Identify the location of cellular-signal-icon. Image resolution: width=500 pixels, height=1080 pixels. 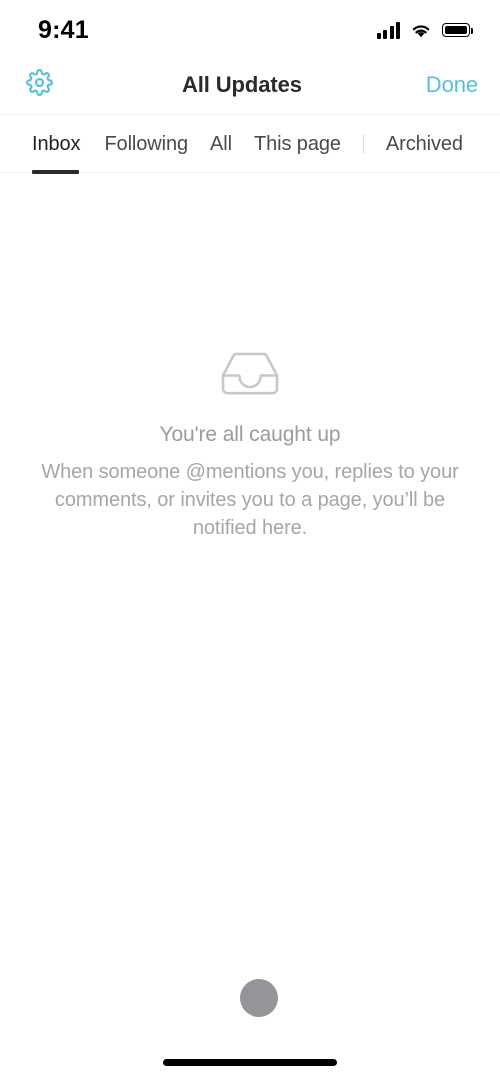
(388, 30).